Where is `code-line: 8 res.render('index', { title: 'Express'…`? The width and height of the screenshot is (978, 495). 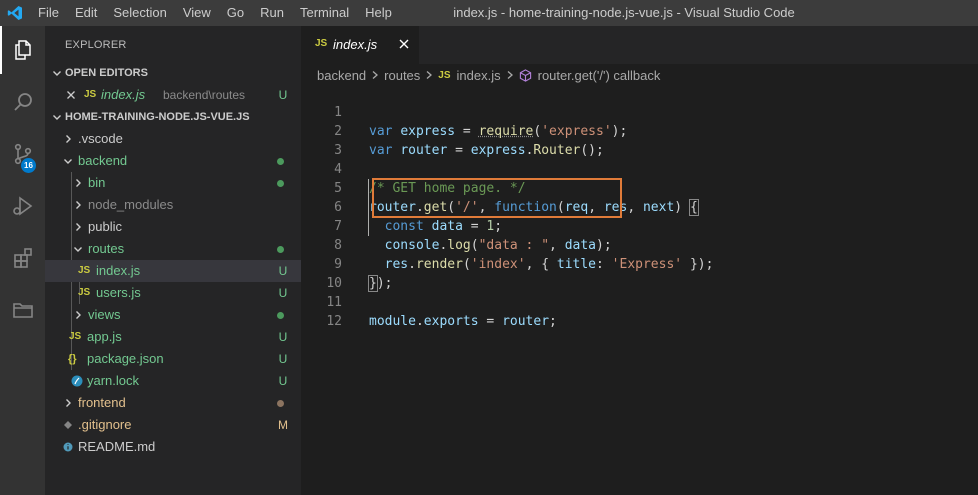 code-line: 8 res.render('index', { title: 'Express'… is located at coordinates (639, 244).